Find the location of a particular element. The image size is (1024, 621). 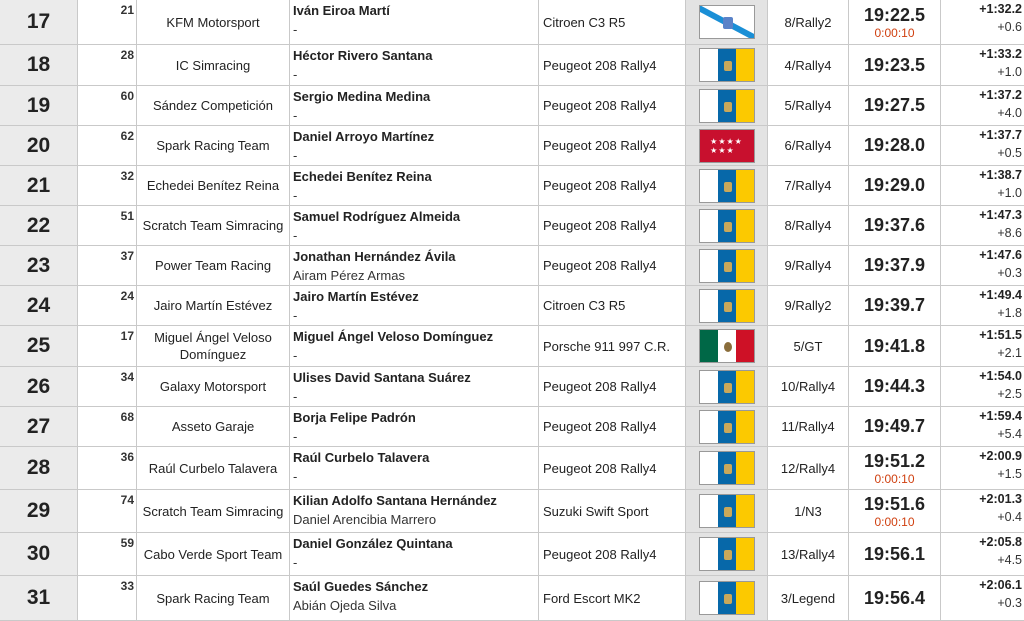

gap-to-previous: +8.6 is located at coordinates (1009, 233).